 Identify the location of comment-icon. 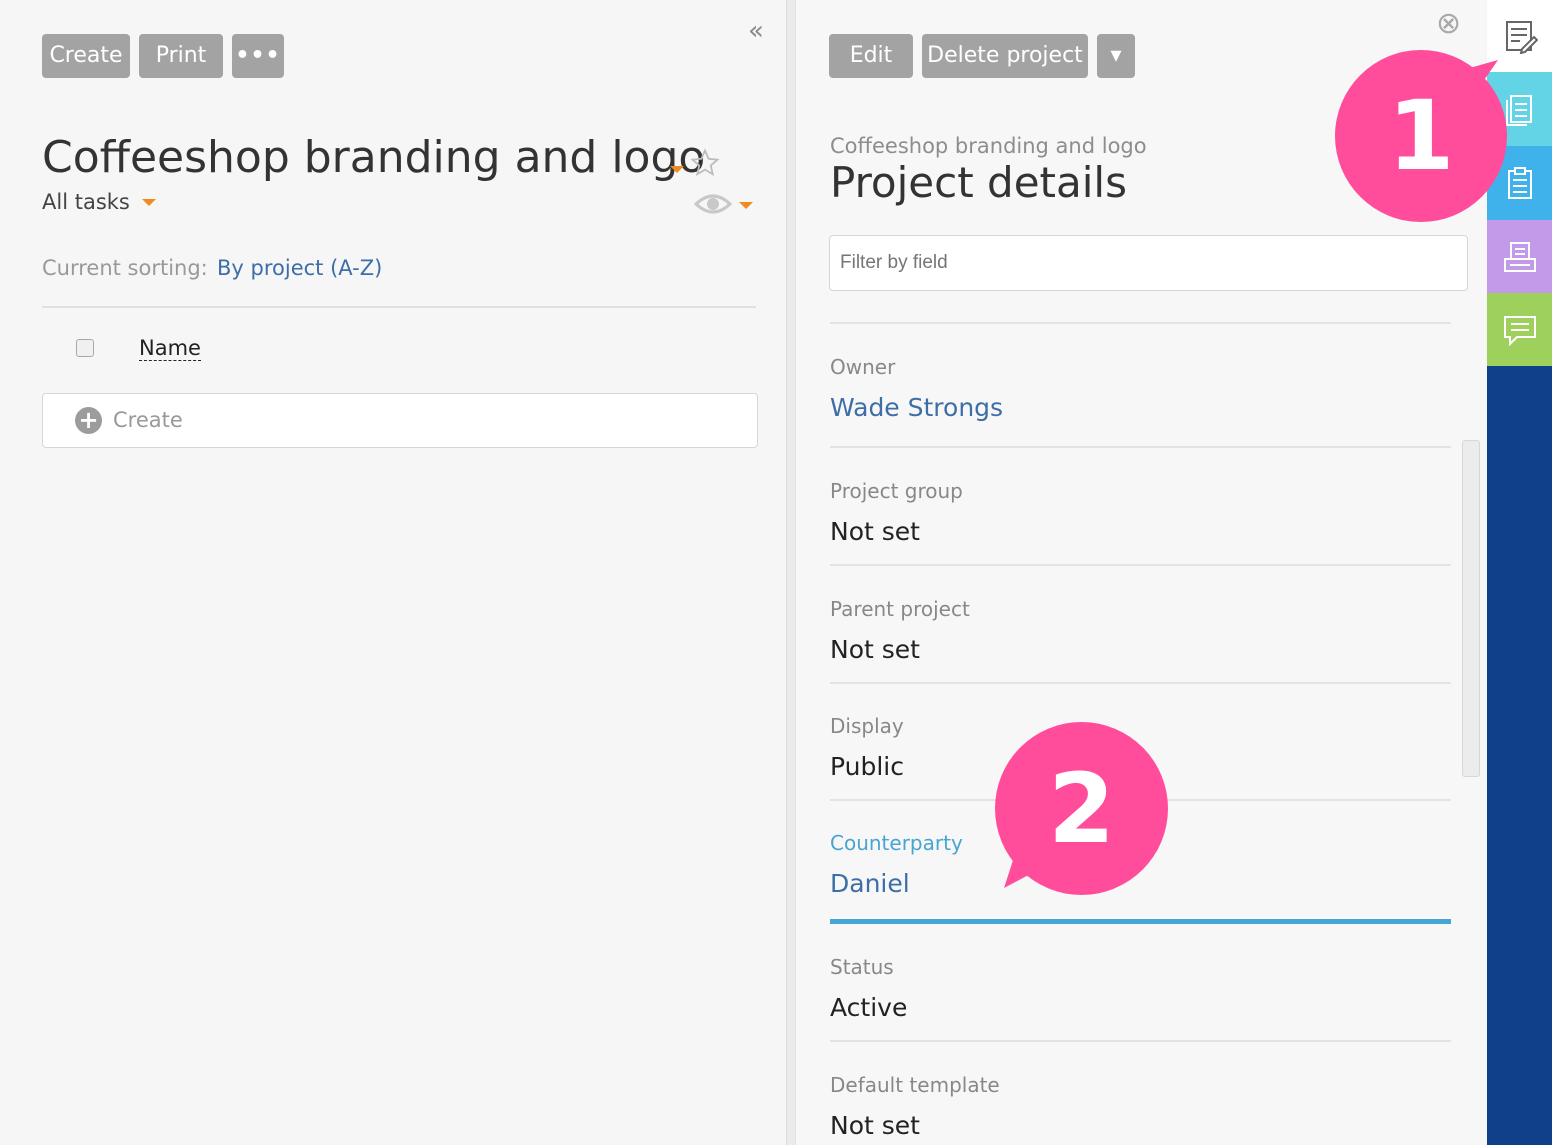
(1519, 330).